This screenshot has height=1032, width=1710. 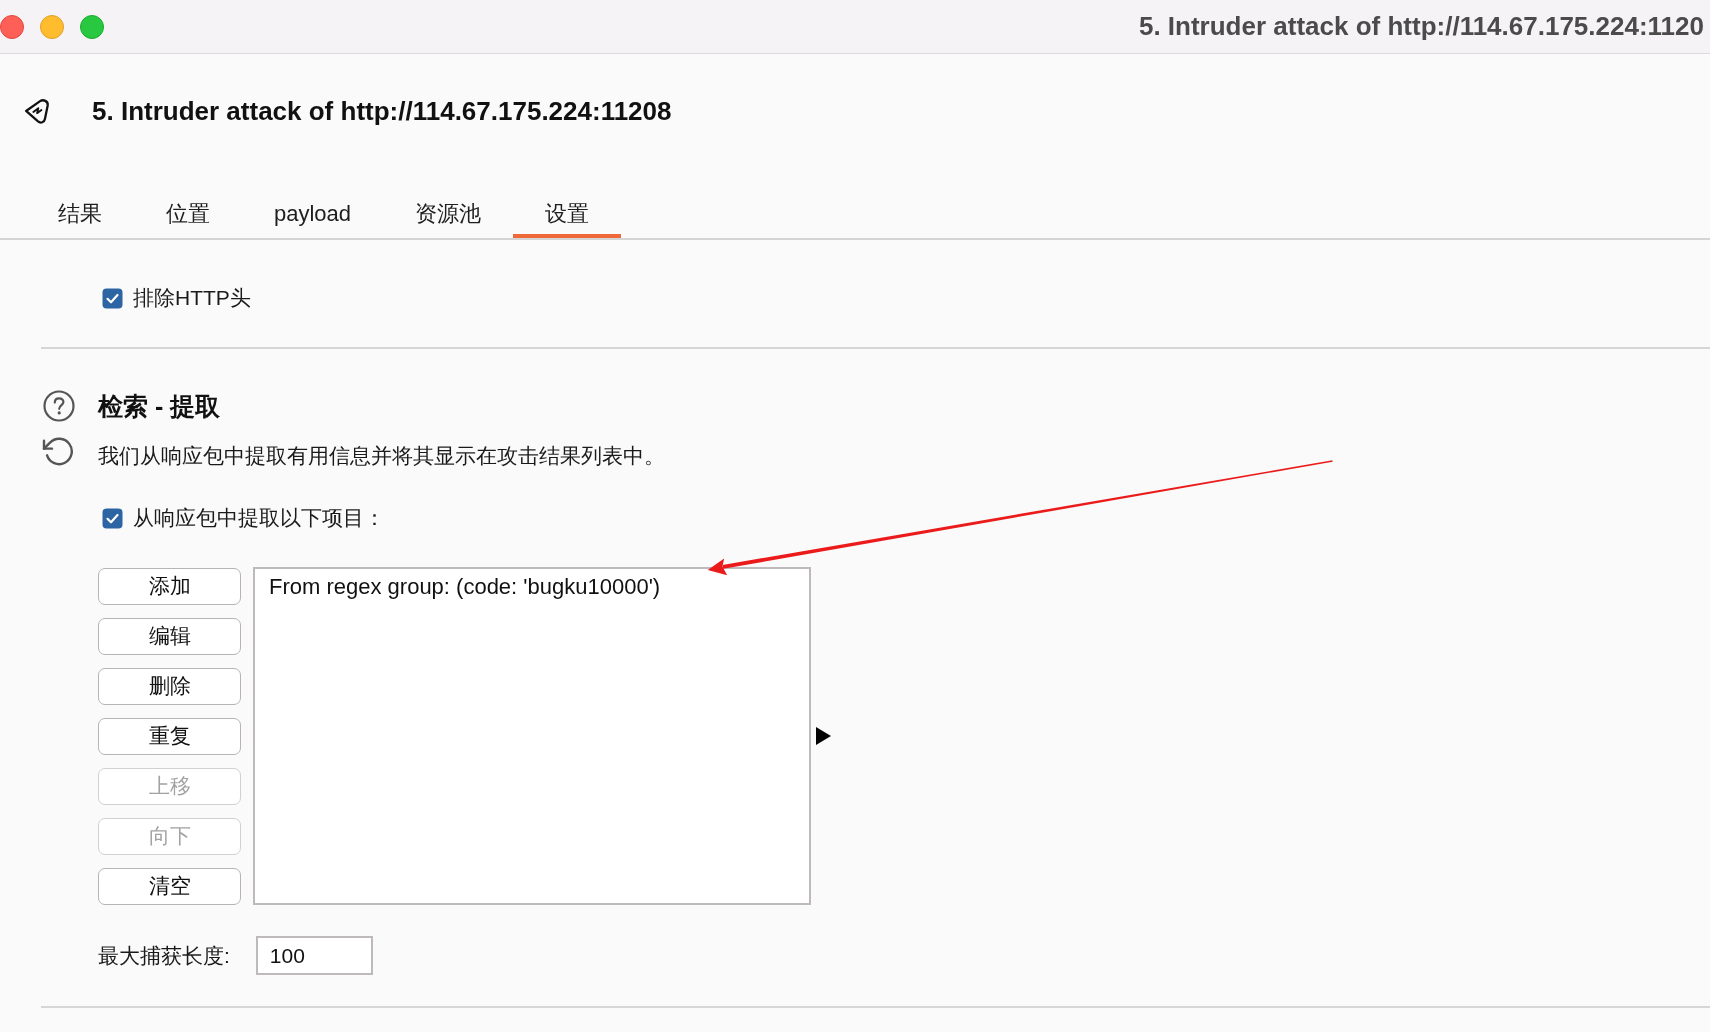 What do you see at coordinates (382, 111) in the screenshot?
I see `attack-title: 5. Intruder attack of http://114.67.175.224:11208` at bounding box center [382, 111].